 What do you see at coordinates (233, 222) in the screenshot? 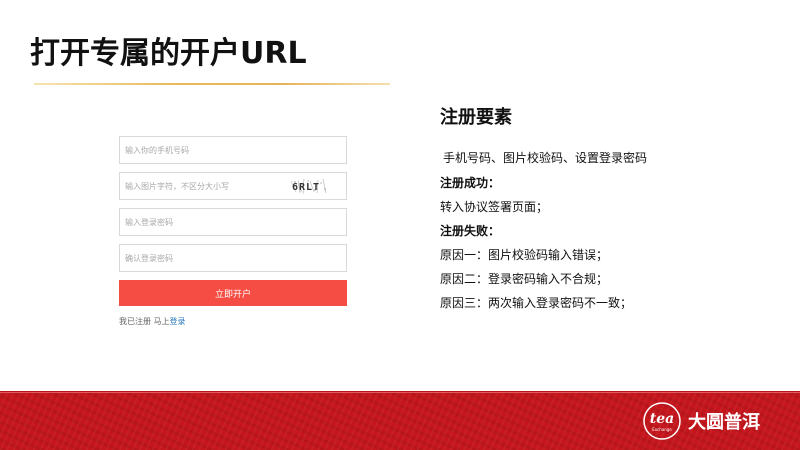
I see `password-input: 输入登录密码` at bounding box center [233, 222].